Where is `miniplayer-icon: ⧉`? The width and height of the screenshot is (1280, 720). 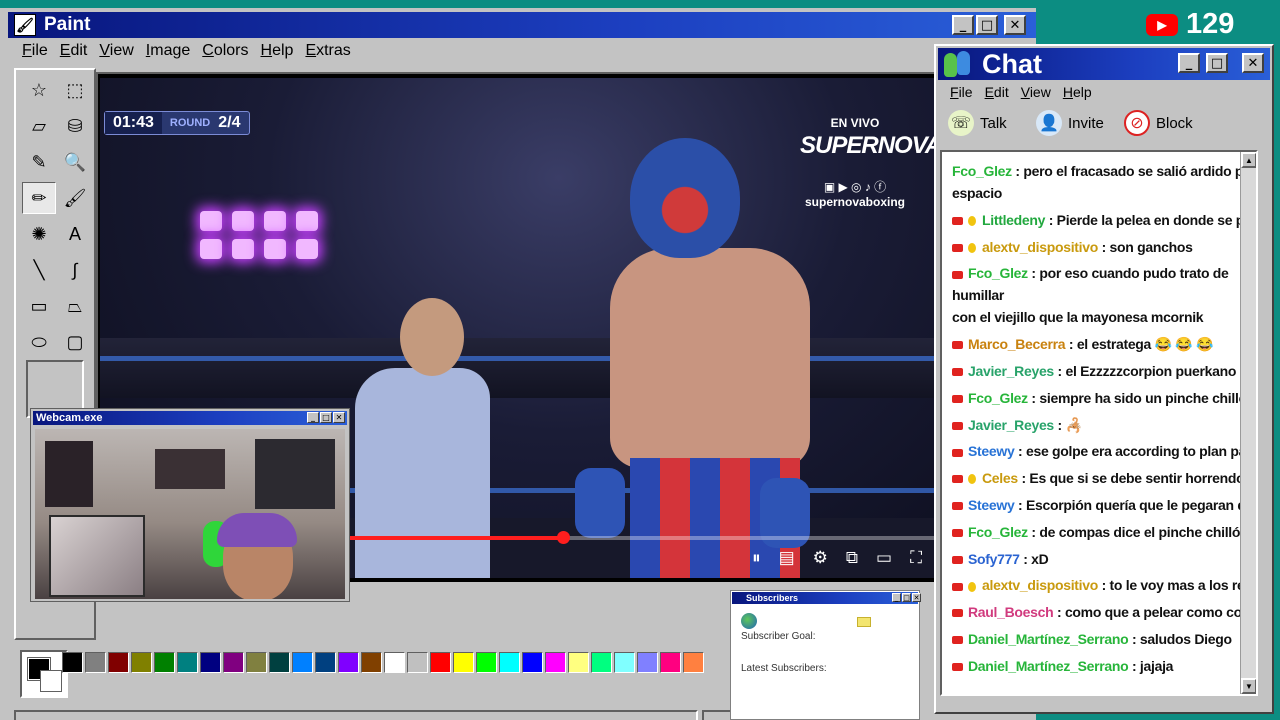
miniplayer-icon: ⧉ is located at coordinates (852, 558).